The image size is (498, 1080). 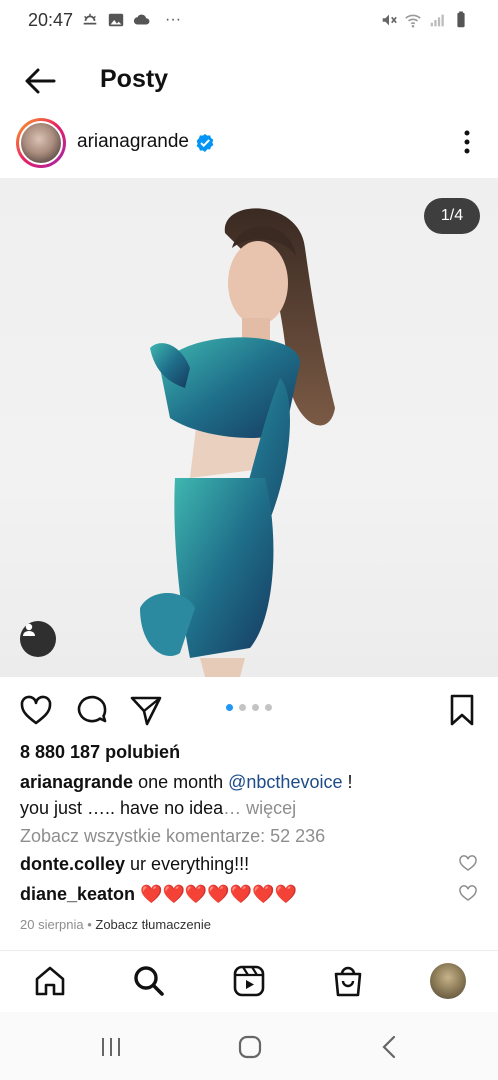 What do you see at coordinates (153, 924) in the screenshot?
I see `see-translation-link: Zobacz tłumaczenie` at bounding box center [153, 924].